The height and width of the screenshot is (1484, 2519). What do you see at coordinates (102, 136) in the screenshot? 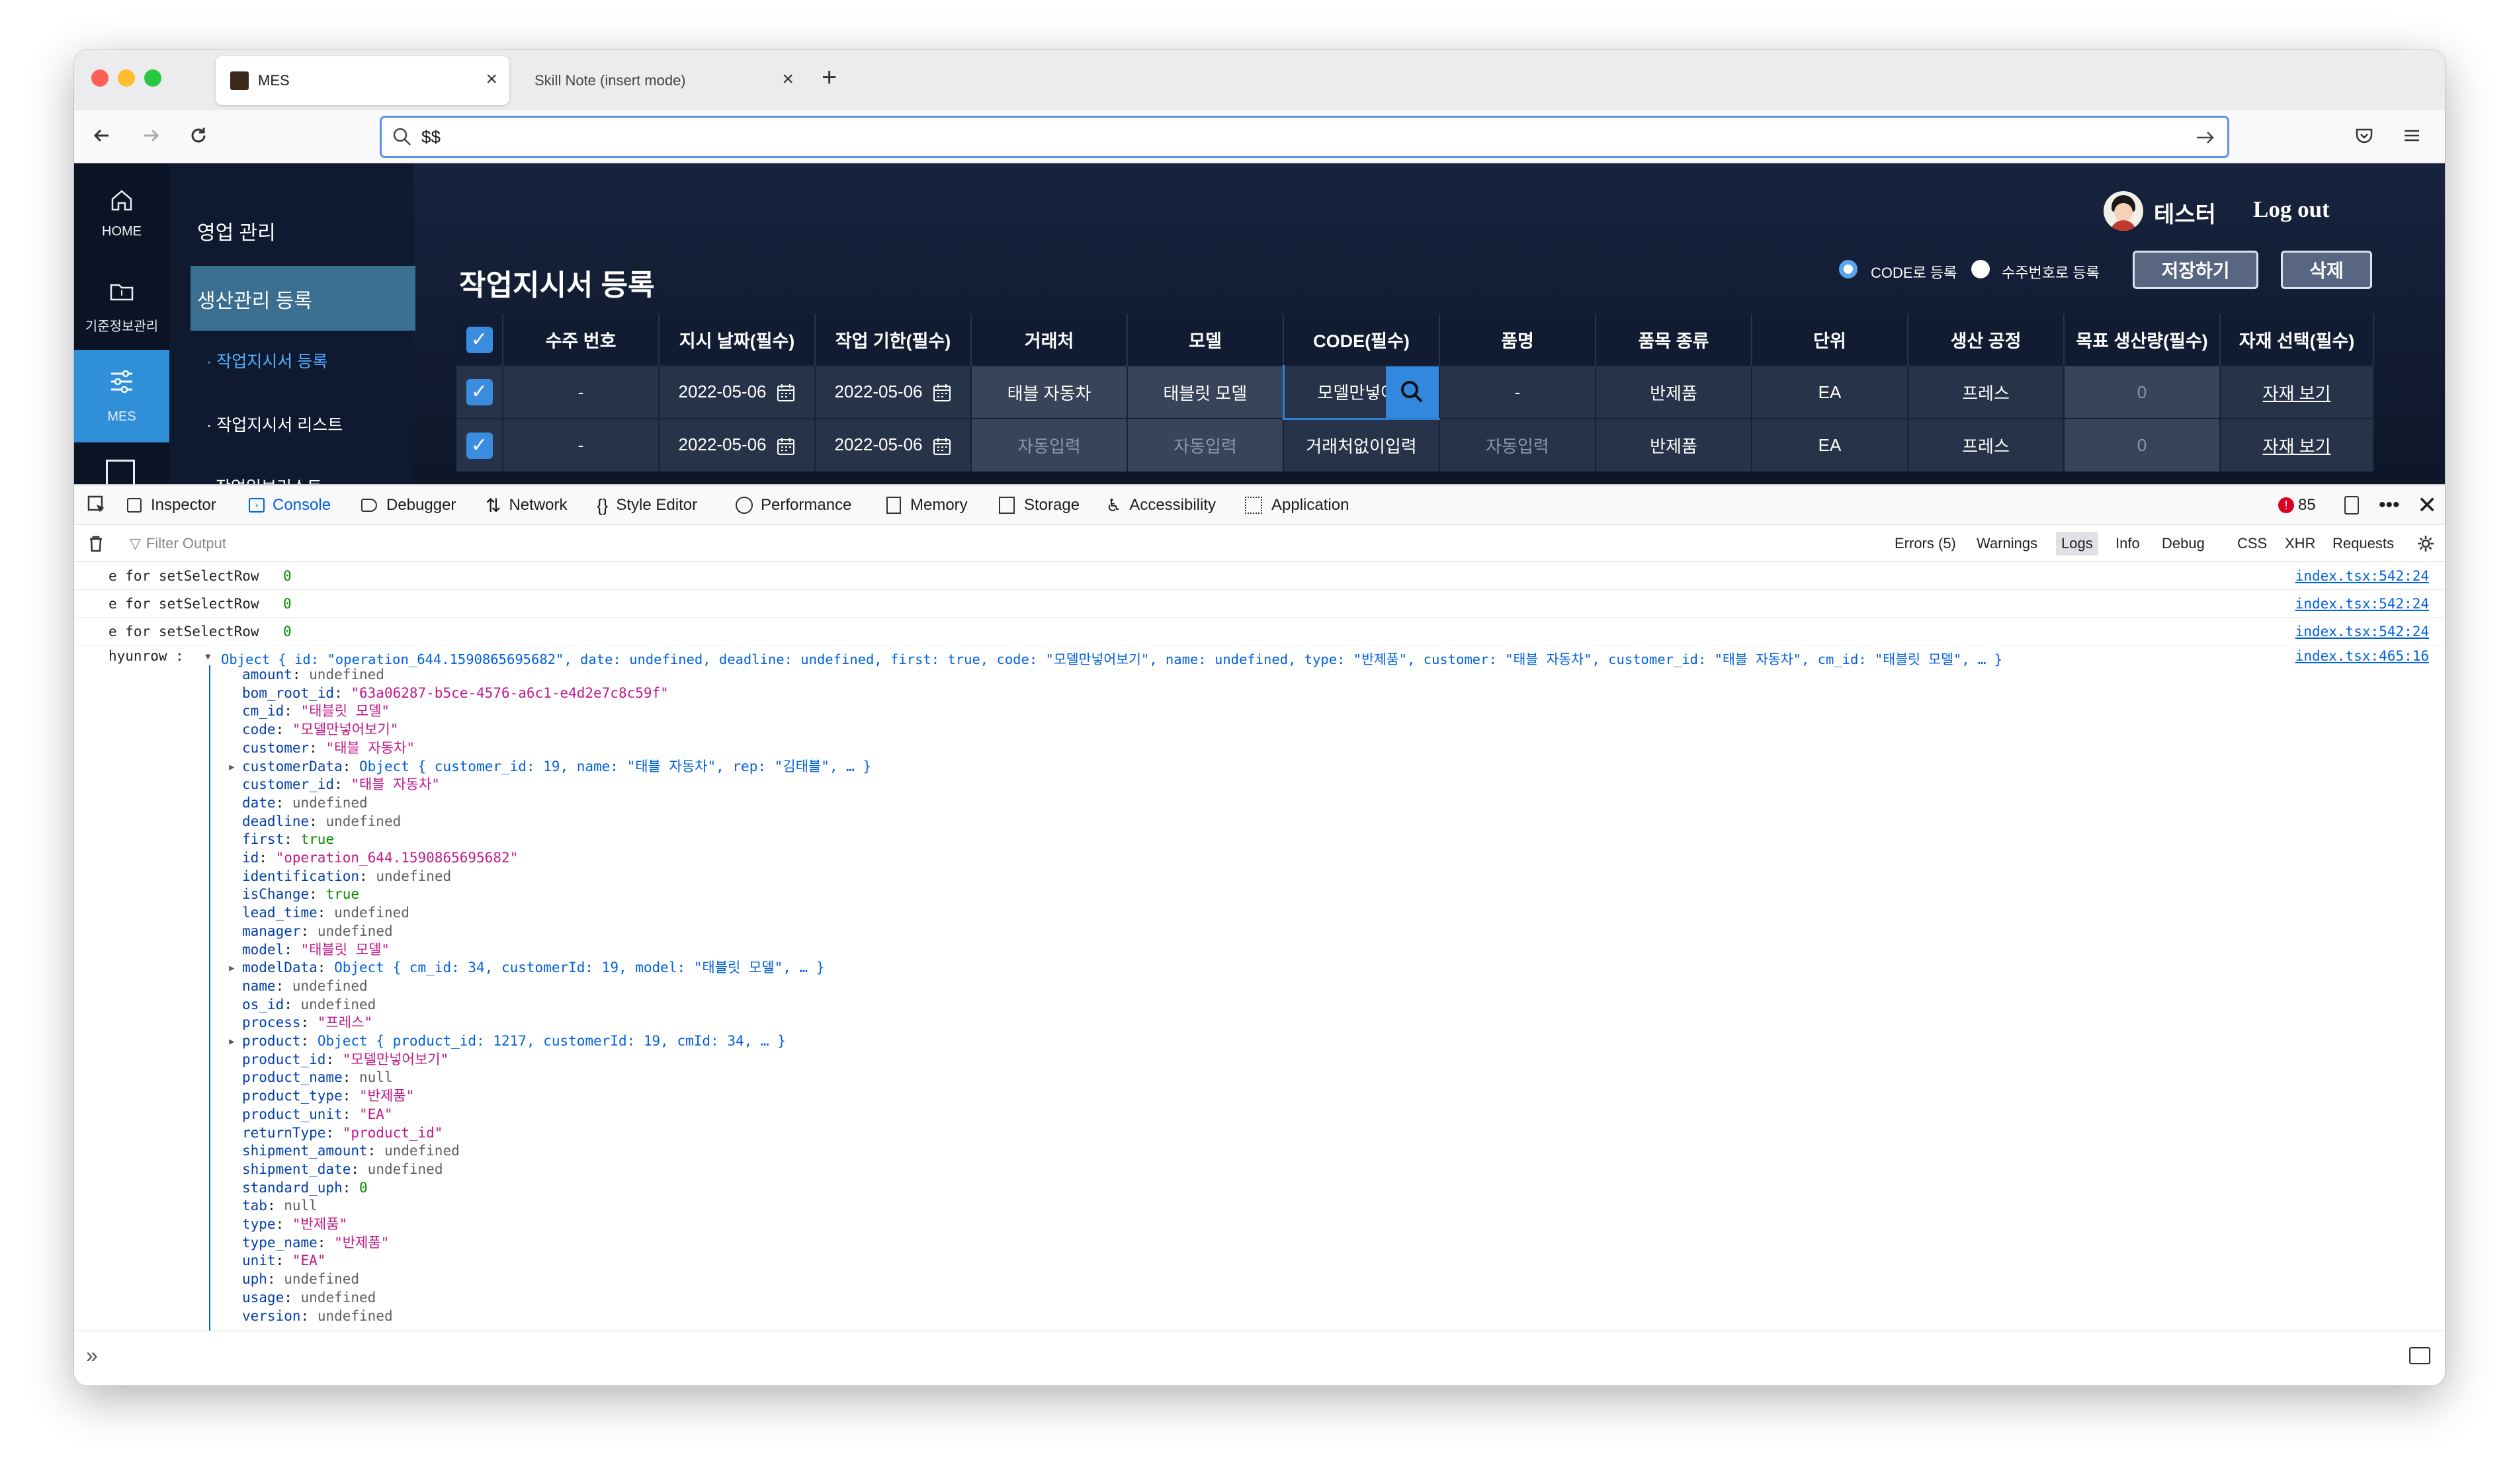
I see `back-icon` at bounding box center [102, 136].